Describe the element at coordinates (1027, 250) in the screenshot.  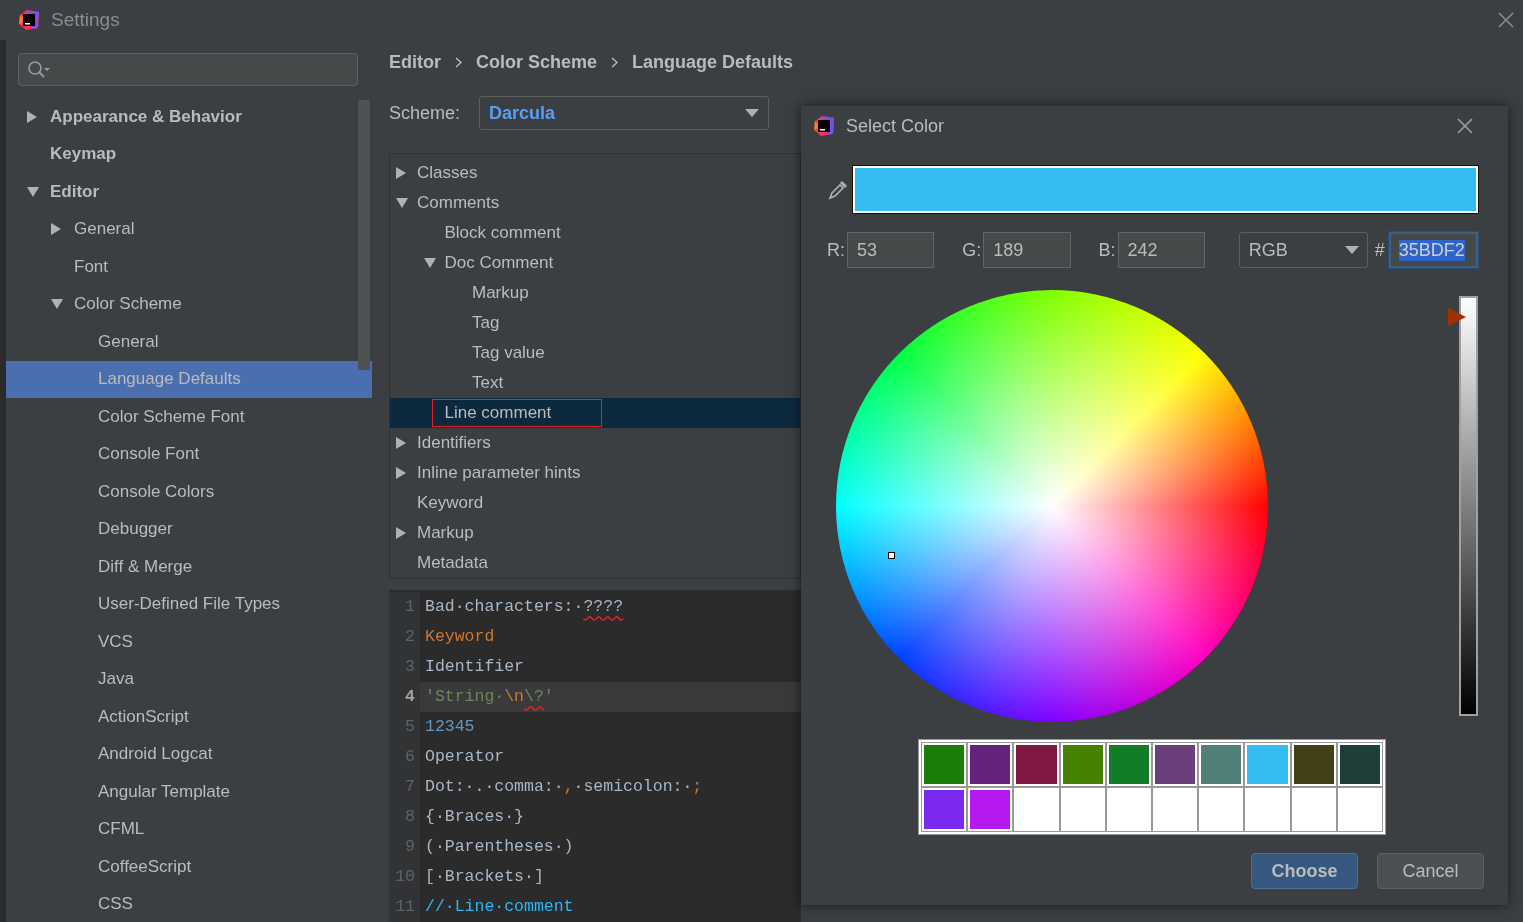
I see `number-field: 189` at that location.